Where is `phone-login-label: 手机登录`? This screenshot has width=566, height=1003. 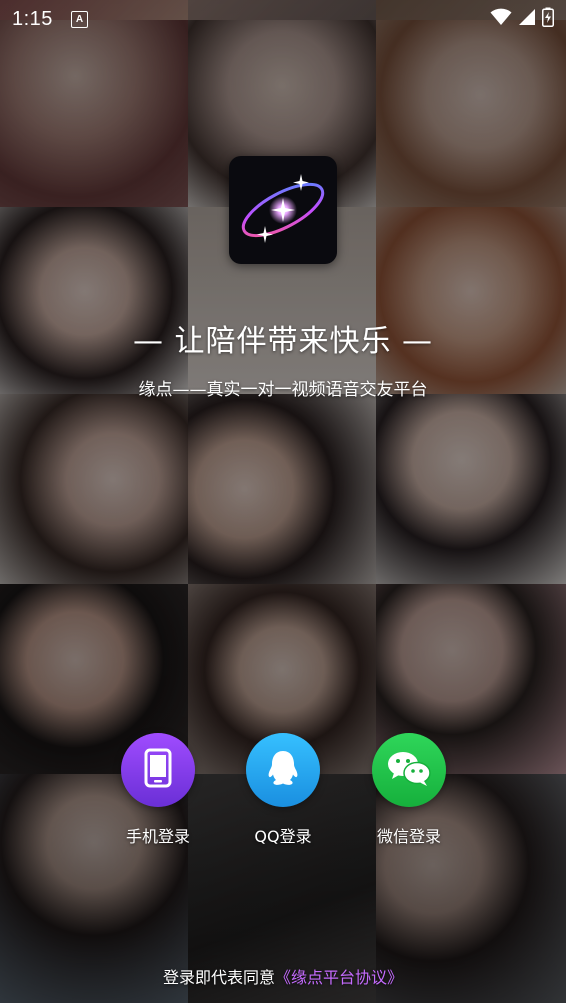
phone-login-label: 手机登录 is located at coordinates (157, 836).